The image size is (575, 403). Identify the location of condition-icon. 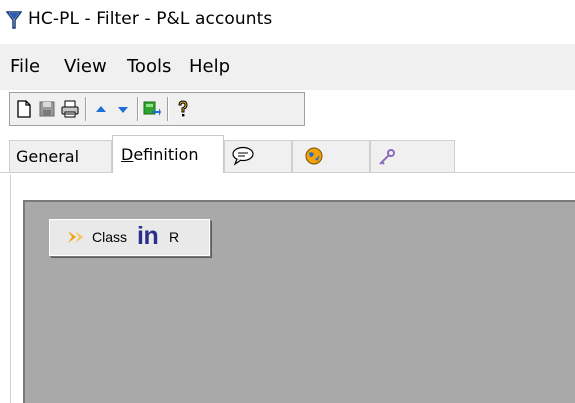
(75, 237).